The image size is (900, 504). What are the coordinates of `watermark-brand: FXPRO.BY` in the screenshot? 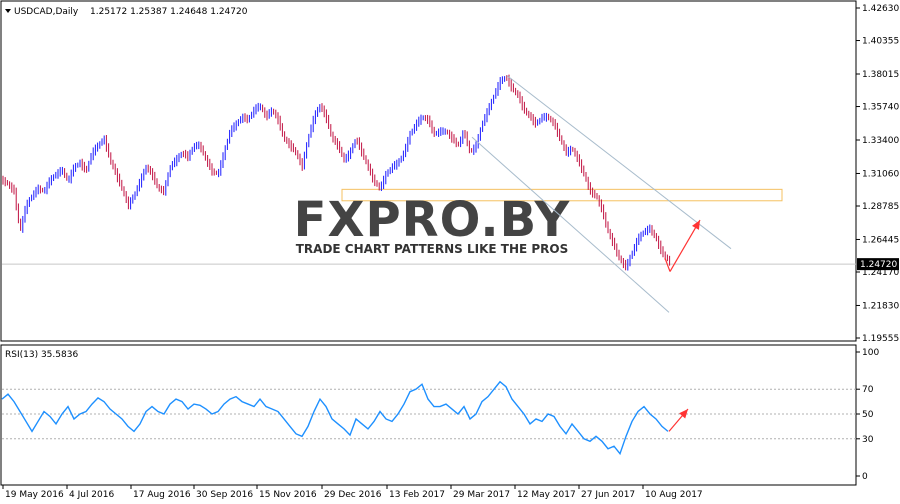 It's located at (432, 220).